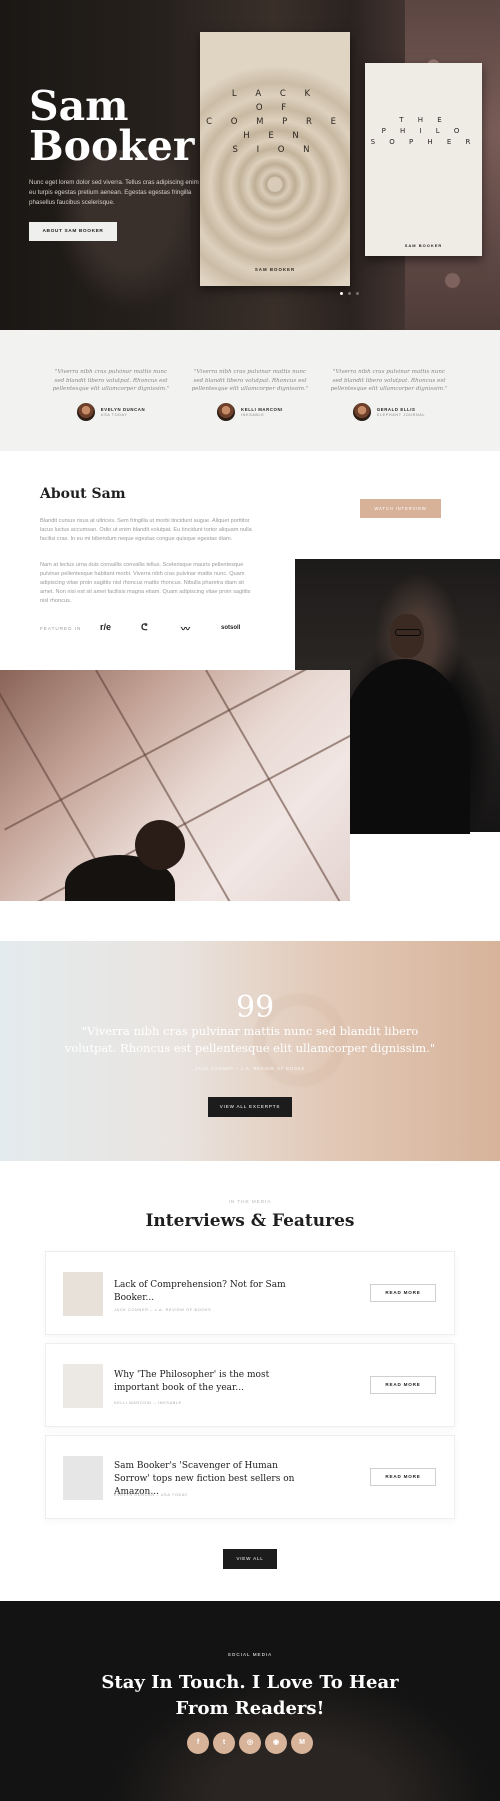  Describe the element at coordinates (250, 1559) in the screenshot. I see `view-all-button: VIEW ALL` at that location.